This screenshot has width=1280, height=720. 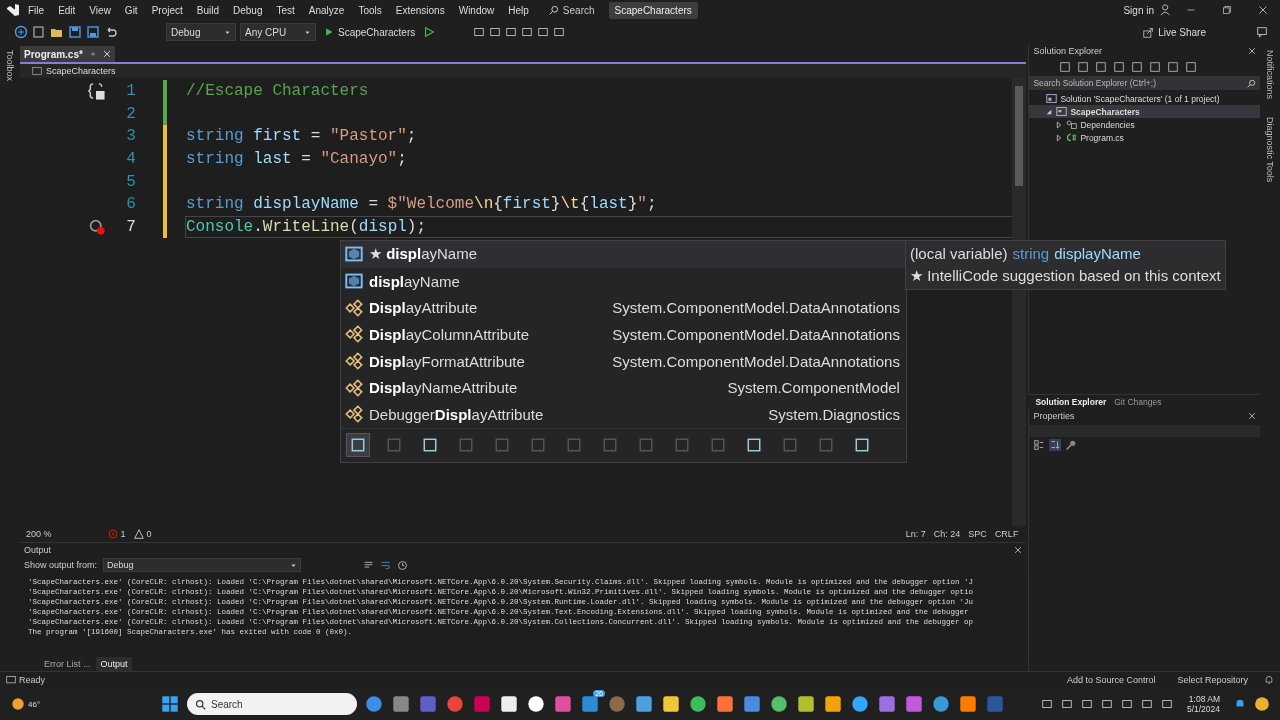 I want to click on indent-mode: SPC, so click(x=977, y=534).